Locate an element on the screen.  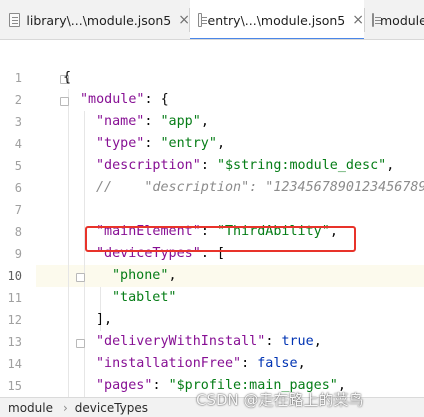
breadcrumb-item-devicetypes: deviceTypes is located at coordinates (111, 408).